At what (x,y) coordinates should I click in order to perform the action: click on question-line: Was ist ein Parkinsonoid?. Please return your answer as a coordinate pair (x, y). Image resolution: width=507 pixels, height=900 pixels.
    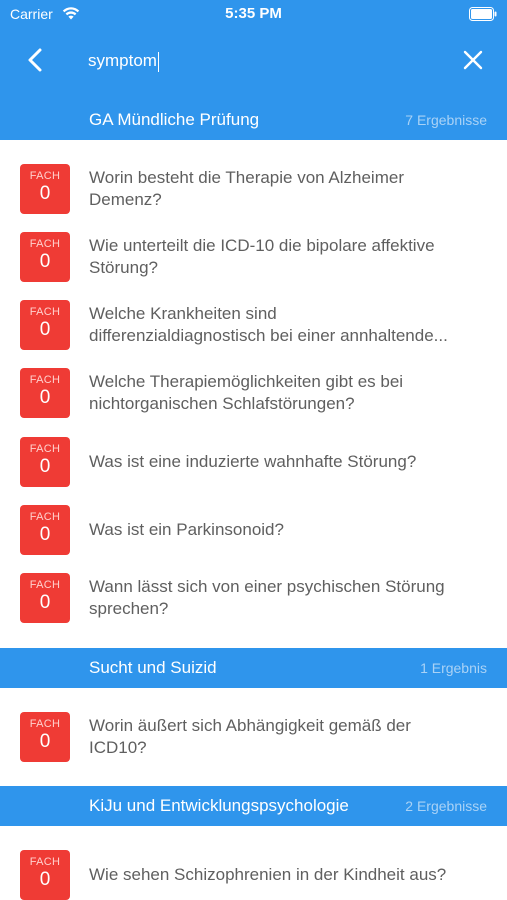
    Looking at the image, I should click on (186, 529).